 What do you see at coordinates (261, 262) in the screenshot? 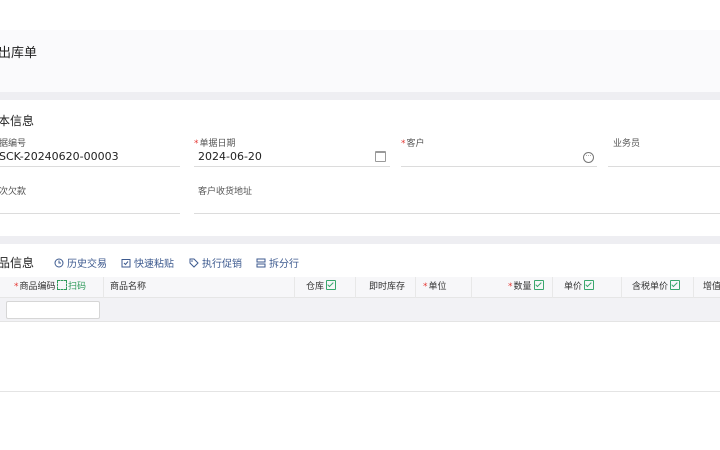
I see `split-icon` at bounding box center [261, 262].